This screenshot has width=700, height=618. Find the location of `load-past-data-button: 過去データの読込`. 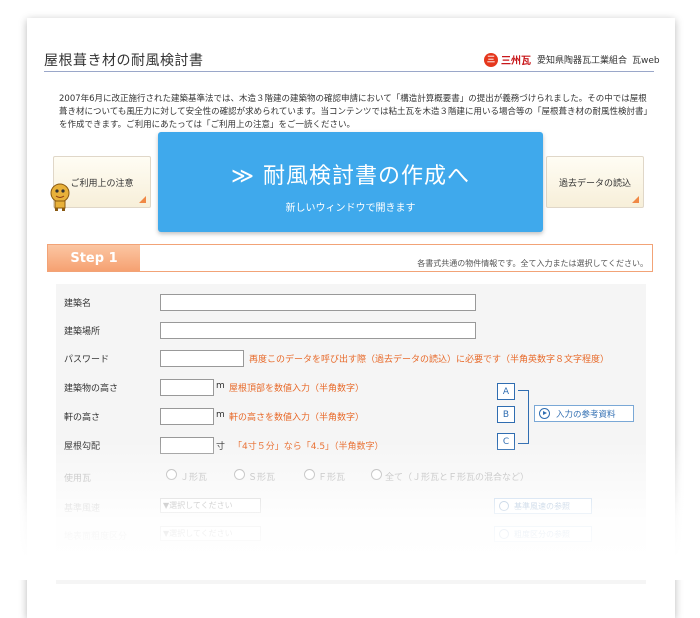

load-past-data-button: 過去データの読込 is located at coordinates (595, 182).